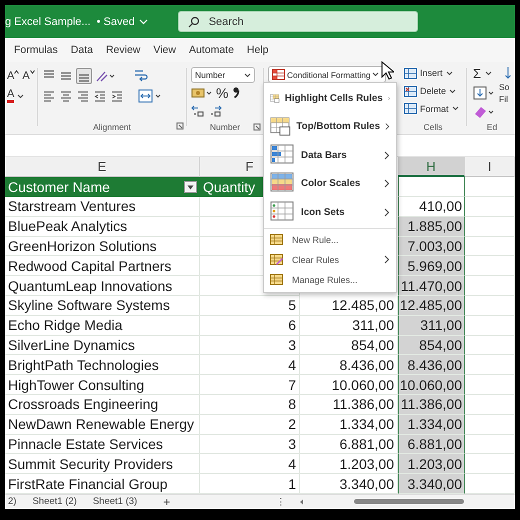 This screenshot has width=520, height=520. Describe the element at coordinates (433, 73) in the screenshot. I see `cells-action-button: Insert` at that location.